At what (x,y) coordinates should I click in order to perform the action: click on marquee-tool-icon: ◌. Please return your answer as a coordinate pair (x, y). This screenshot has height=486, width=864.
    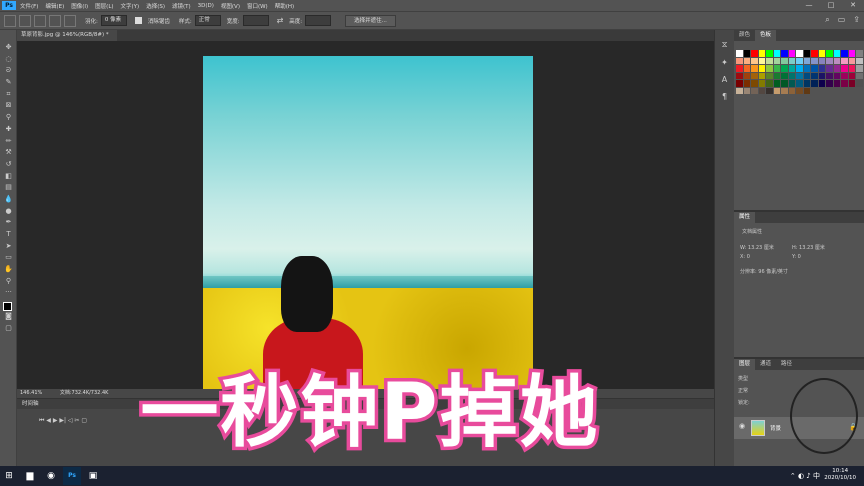
    Looking at the image, I should click on (8, 60).